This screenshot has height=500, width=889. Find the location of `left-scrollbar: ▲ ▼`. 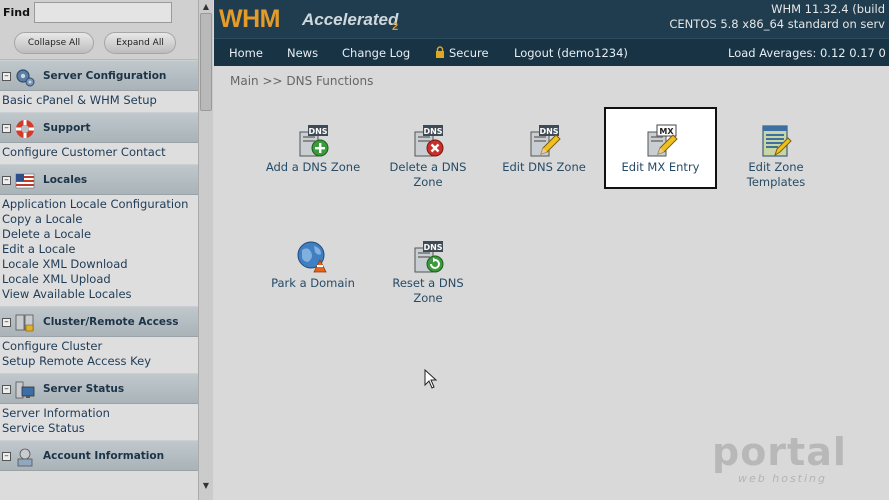

left-scrollbar: ▲ ▼ is located at coordinates (205, 250).